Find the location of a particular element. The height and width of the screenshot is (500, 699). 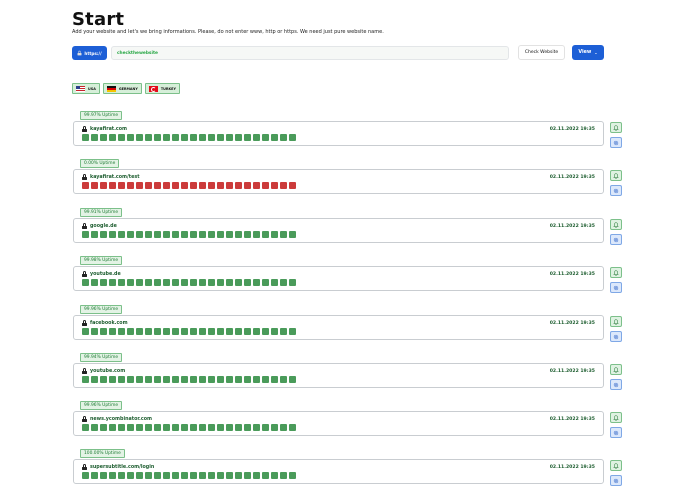

turkey-flag-icon is located at coordinates (153, 88).